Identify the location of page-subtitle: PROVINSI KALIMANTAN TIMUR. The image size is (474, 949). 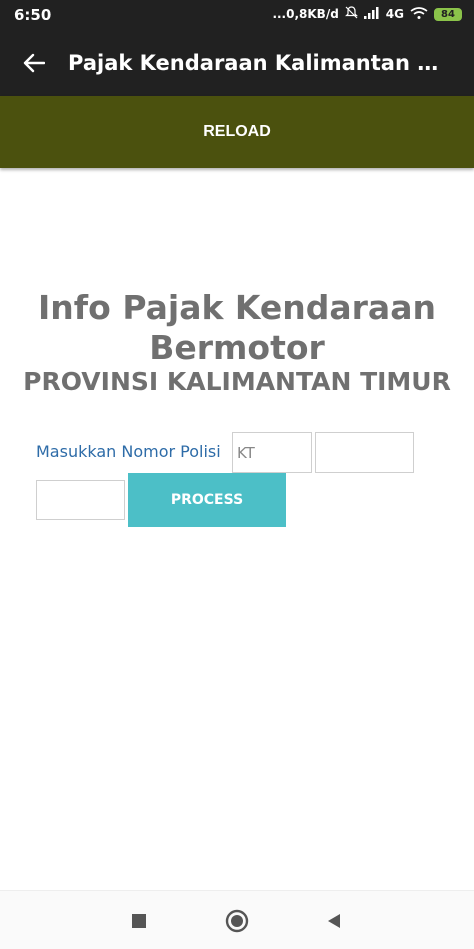
(237, 381).